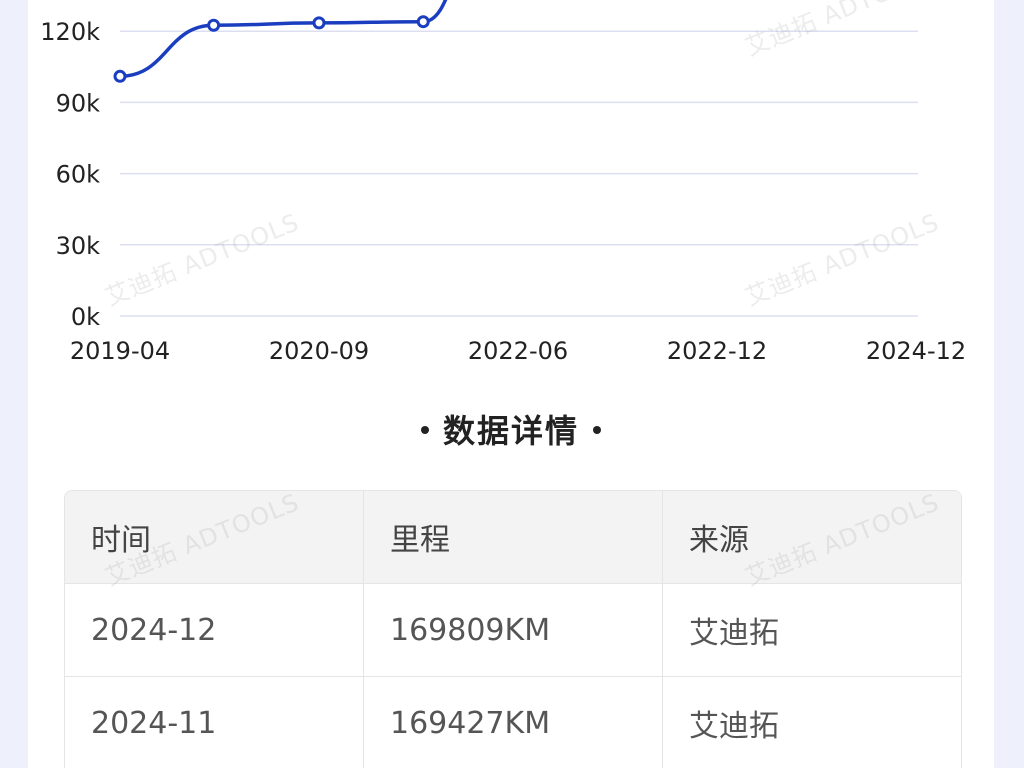 The height and width of the screenshot is (768, 1024). Describe the element at coordinates (214, 722) in the screenshot. I see `cell-time: 2024-11` at that location.